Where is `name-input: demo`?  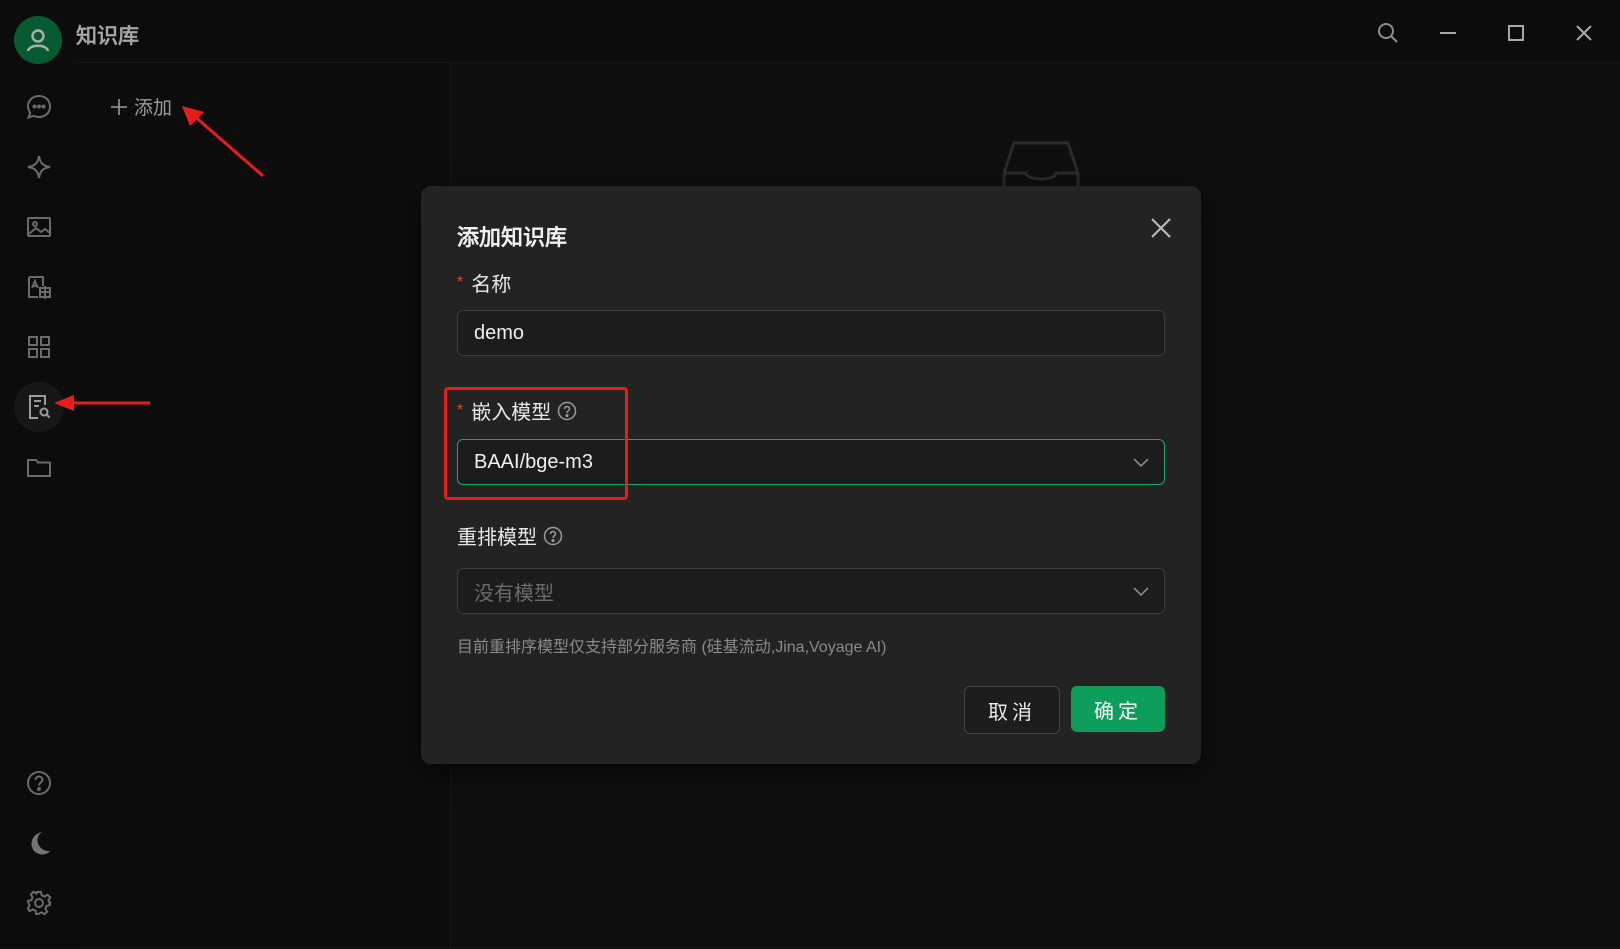
name-input: demo is located at coordinates (811, 333).